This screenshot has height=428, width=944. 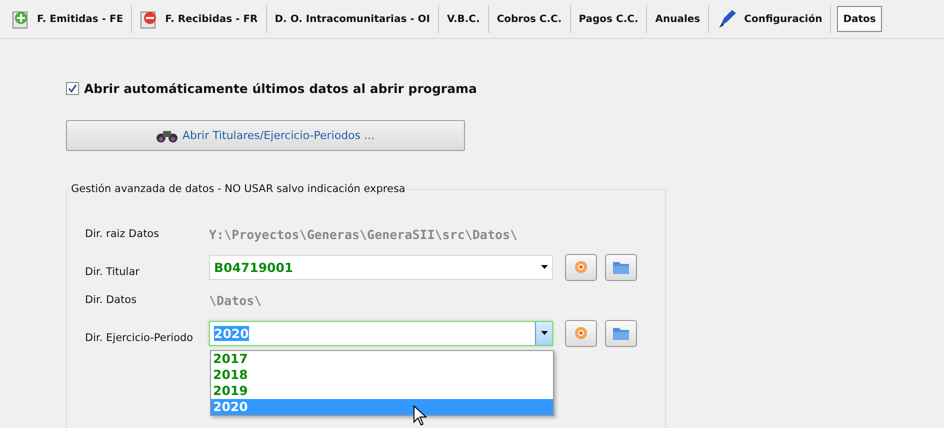 I want to click on tab: D. O. Intracomunitarias - OI, so click(x=352, y=19).